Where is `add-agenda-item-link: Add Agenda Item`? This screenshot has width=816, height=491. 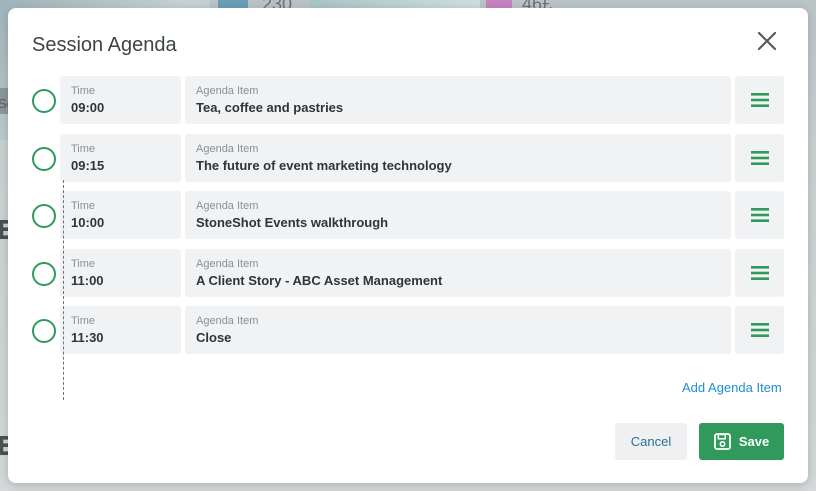 add-agenda-item-link: Add Agenda Item is located at coordinates (732, 387).